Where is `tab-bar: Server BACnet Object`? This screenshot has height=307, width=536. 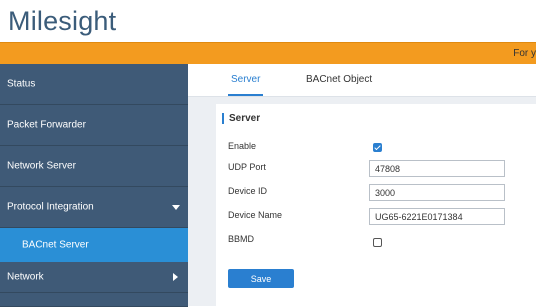
tab-bar: Server BACnet Object is located at coordinates (362, 80).